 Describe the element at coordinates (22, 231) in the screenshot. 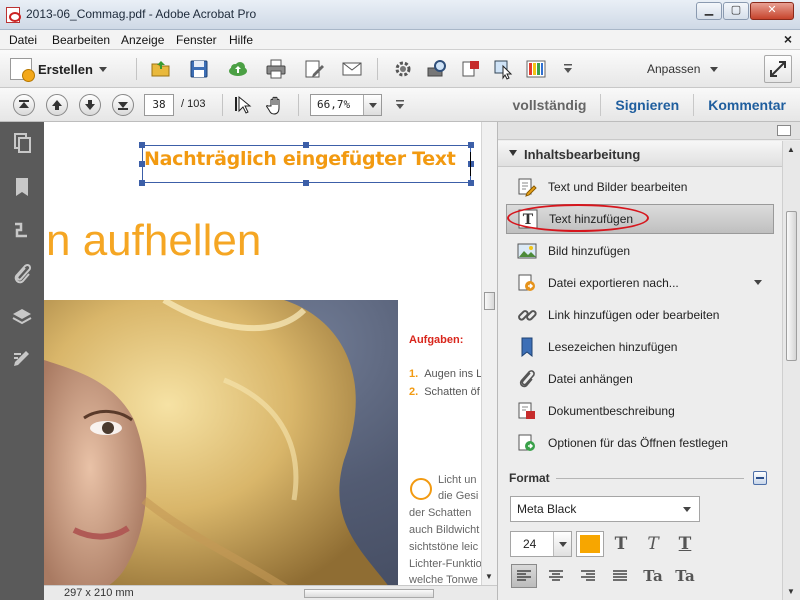

I see `signatures-icon` at that location.